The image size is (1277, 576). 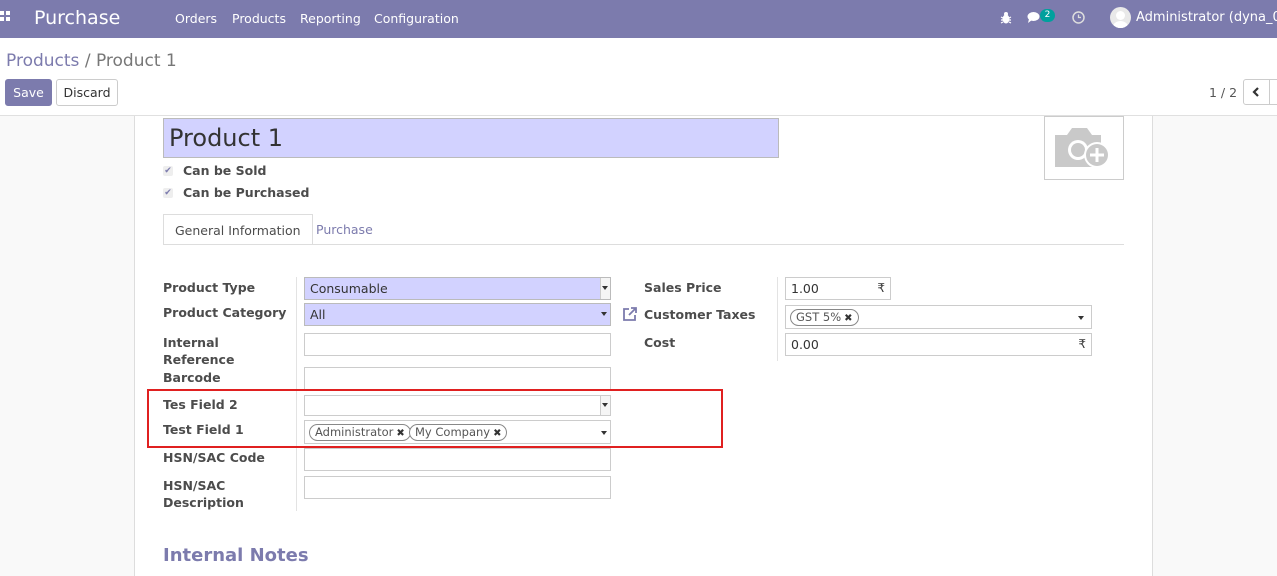 I want to click on hsn-description-input, so click(x=457, y=487).